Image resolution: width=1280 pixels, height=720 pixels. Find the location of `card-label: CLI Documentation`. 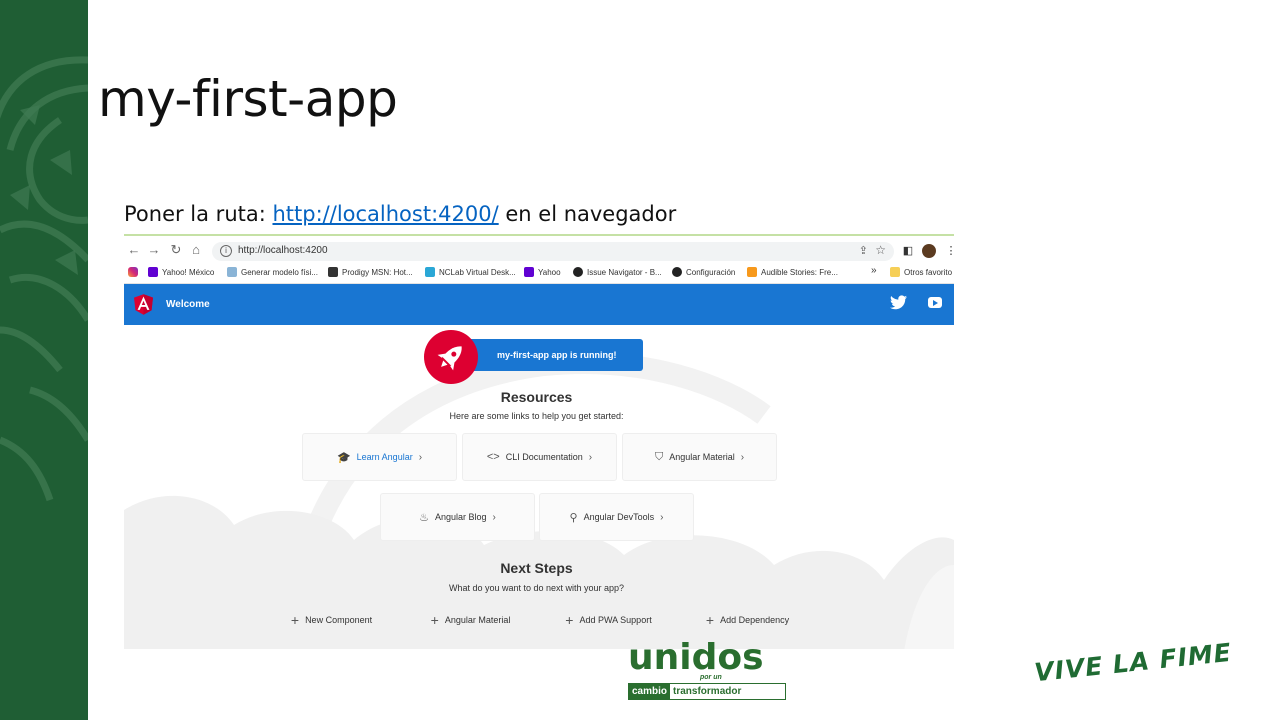

card-label: CLI Documentation is located at coordinates (544, 457).